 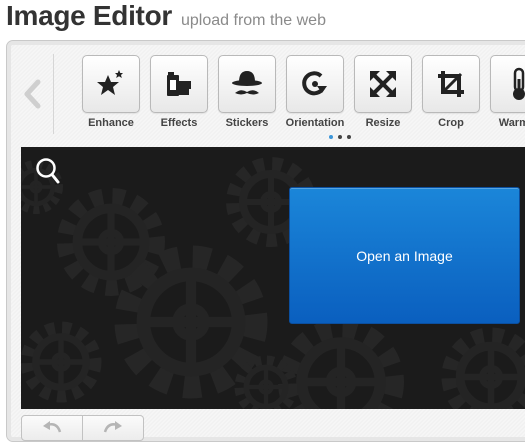 I want to click on undo-button, so click(x=52, y=428).